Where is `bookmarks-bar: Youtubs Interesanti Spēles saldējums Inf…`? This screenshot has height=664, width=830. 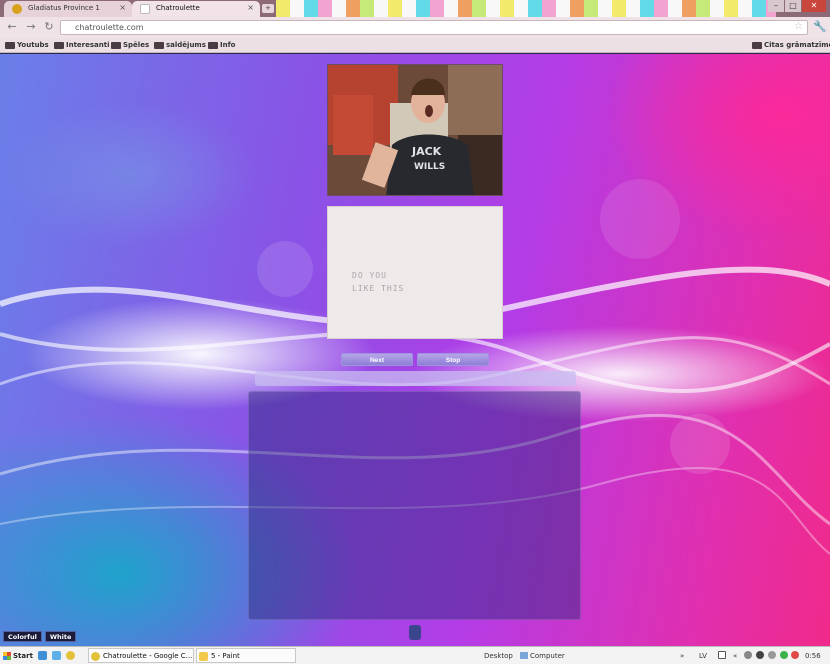 bookmarks-bar: Youtubs Interesanti Spēles saldējums Inf… is located at coordinates (415, 45).